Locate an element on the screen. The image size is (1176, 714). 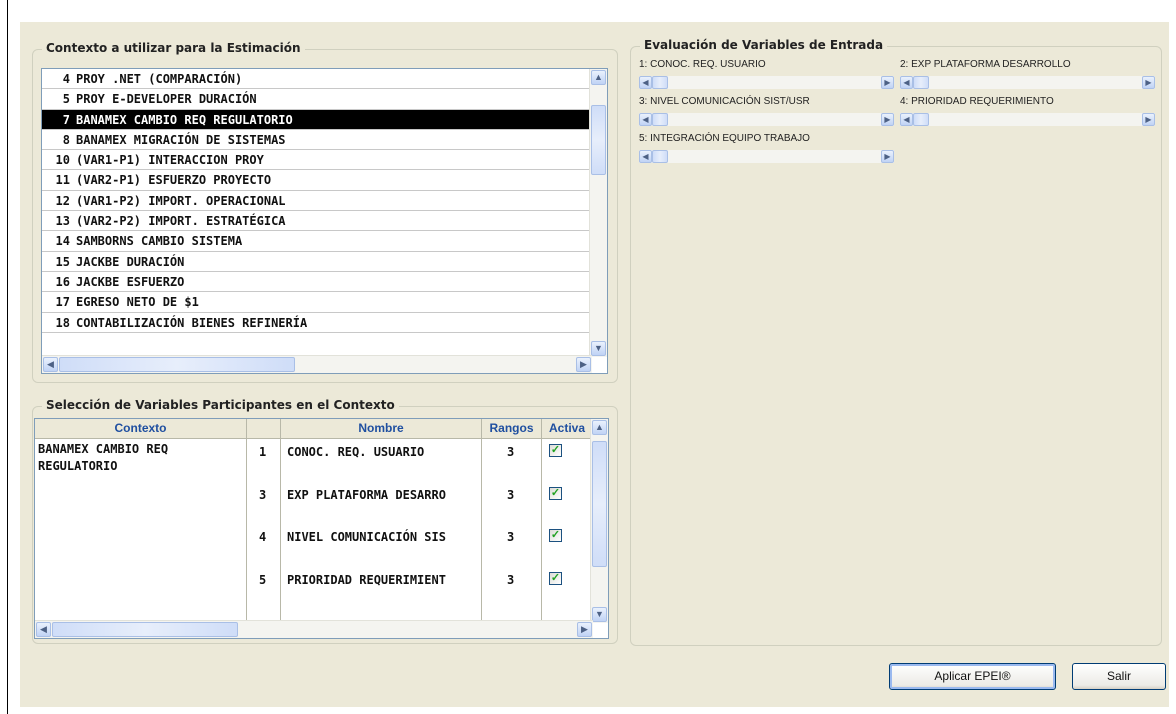
context-item-label: JACKBE DURACIÓN is located at coordinates (130, 261).